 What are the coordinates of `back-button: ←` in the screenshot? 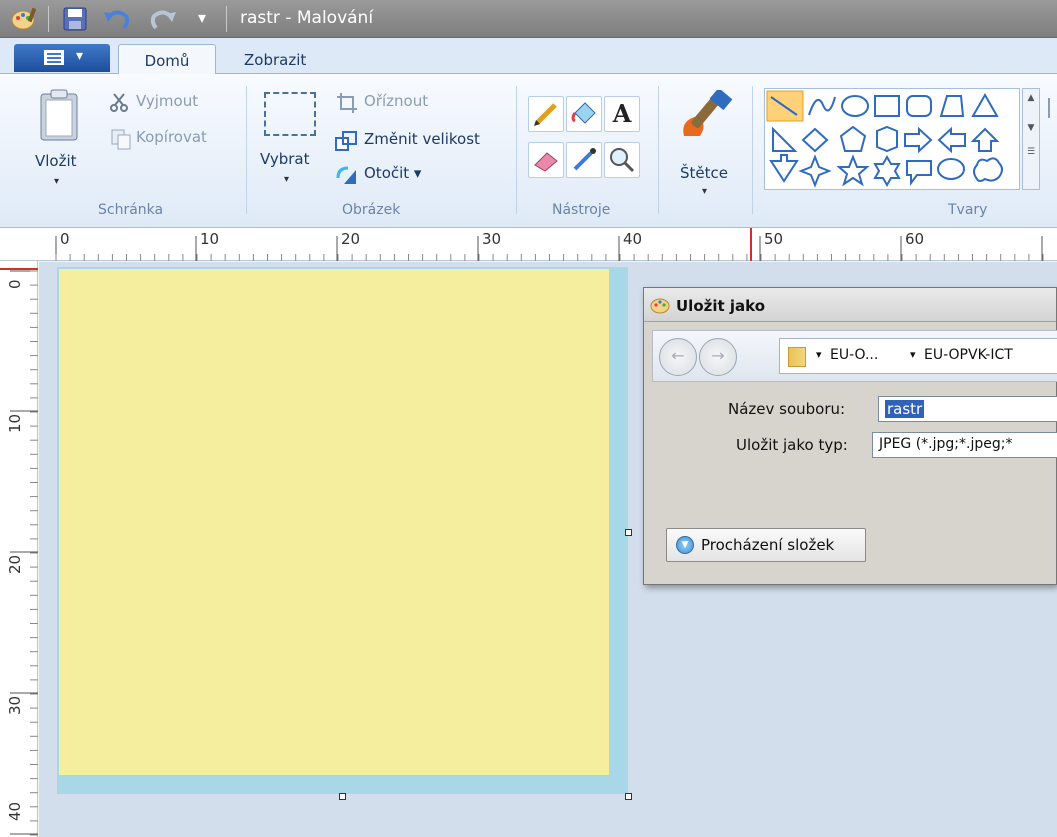 It's located at (678, 357).